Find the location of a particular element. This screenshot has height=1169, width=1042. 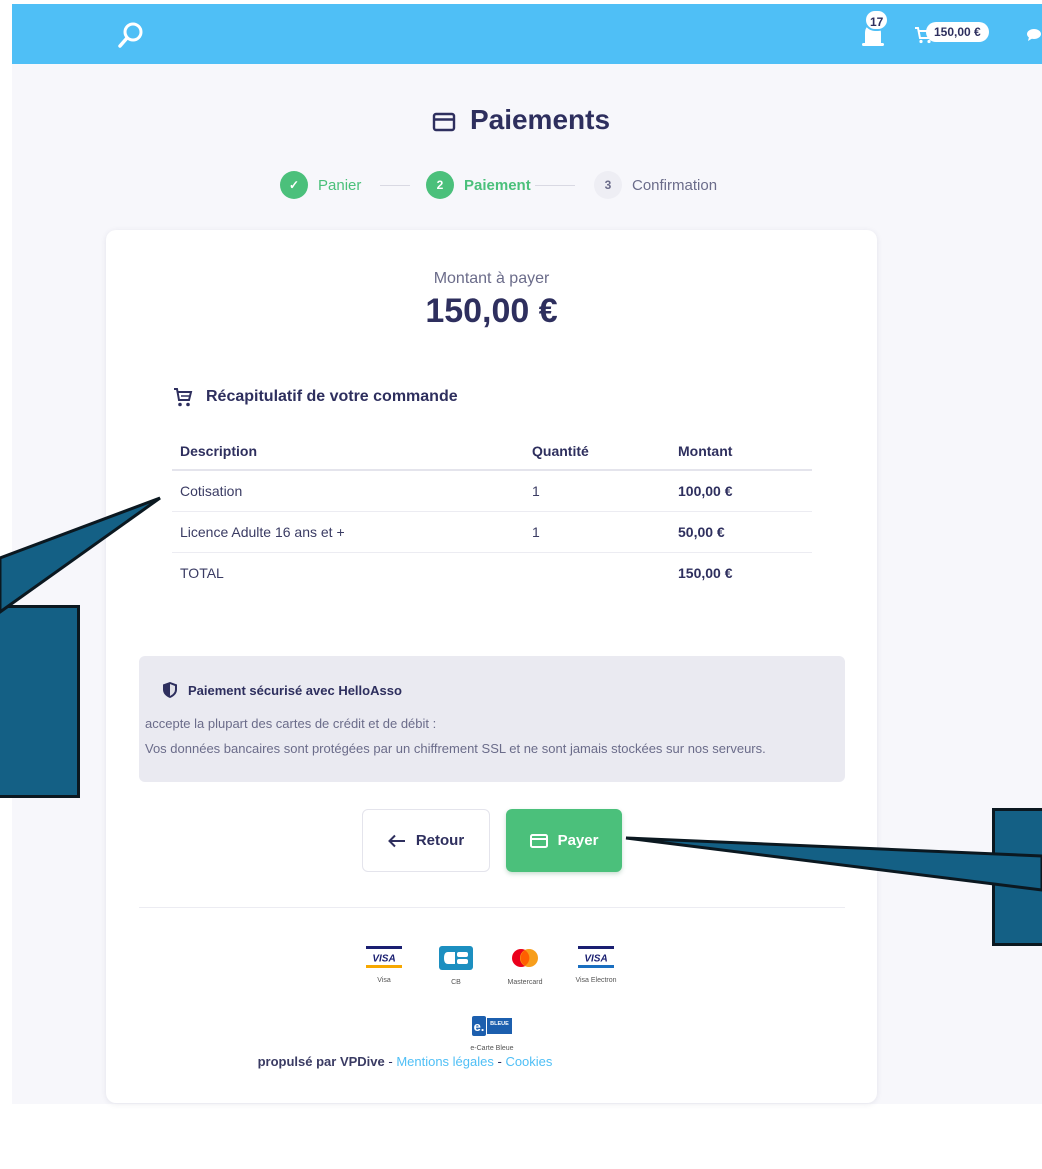

visa-electron-logo: VISA Visa Electron is located at coordinates (596, 965).